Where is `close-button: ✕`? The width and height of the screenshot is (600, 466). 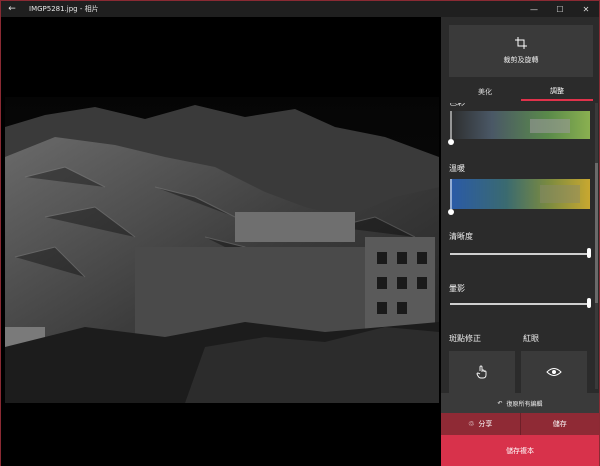 close-button: ✕ is located at coordinates (586, 9).